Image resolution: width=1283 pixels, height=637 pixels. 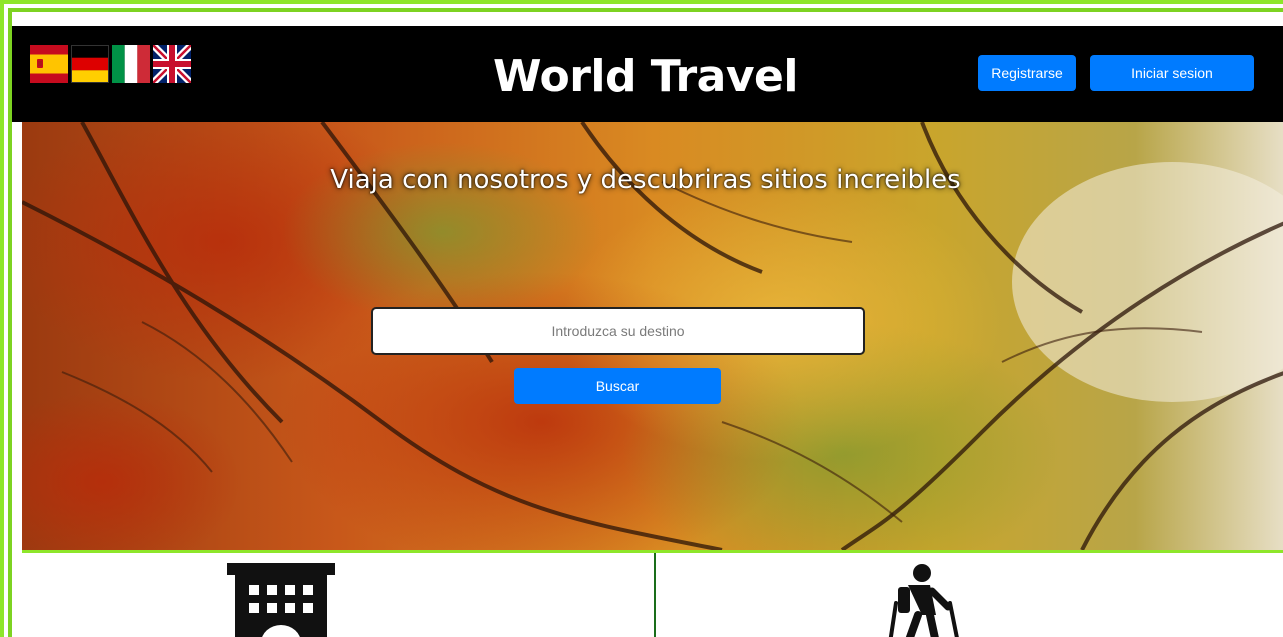 I want to click on destination-search-input, so click(x=618, y=331).